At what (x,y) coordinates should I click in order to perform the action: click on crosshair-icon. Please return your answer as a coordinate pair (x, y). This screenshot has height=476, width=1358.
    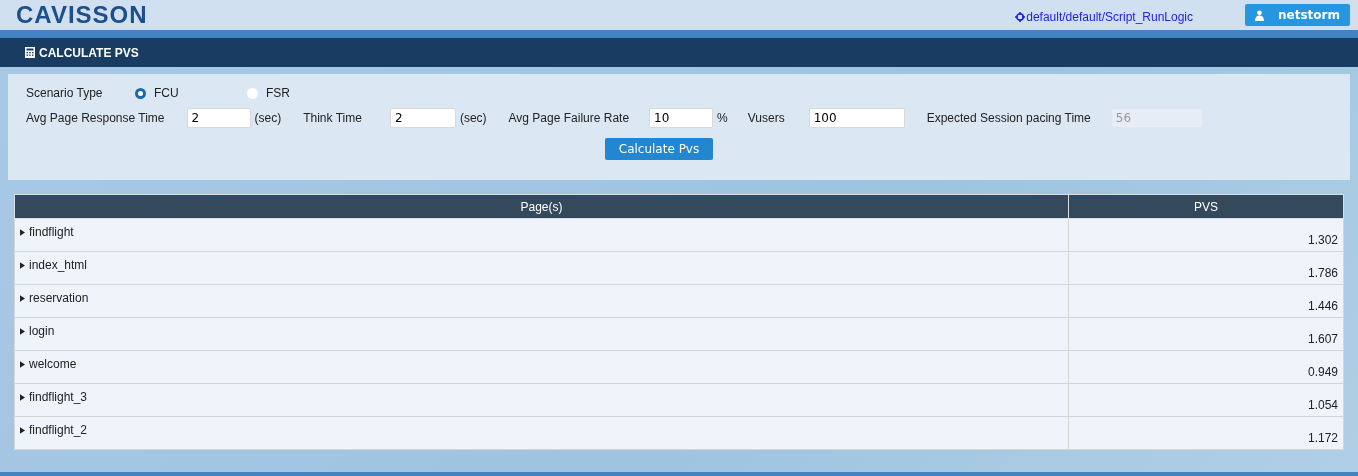
    Looking at the image, I should click on (1020, 17).